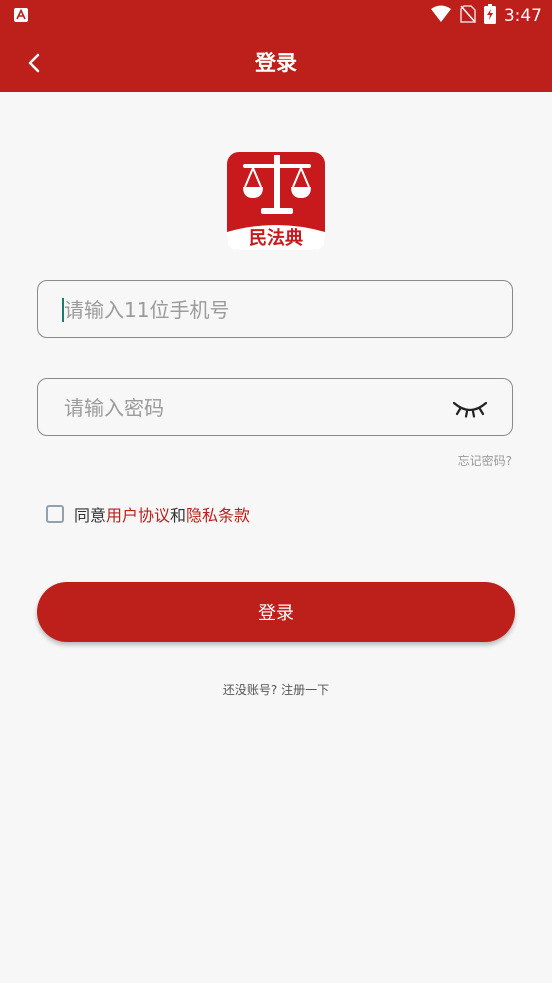 The width and height of the screenshot is (552, 983). What do you see at coordinates (218, 514) in the screenshot?
I see `privacy-policy-link: 隐私条款` at bounding box center [218, 514].